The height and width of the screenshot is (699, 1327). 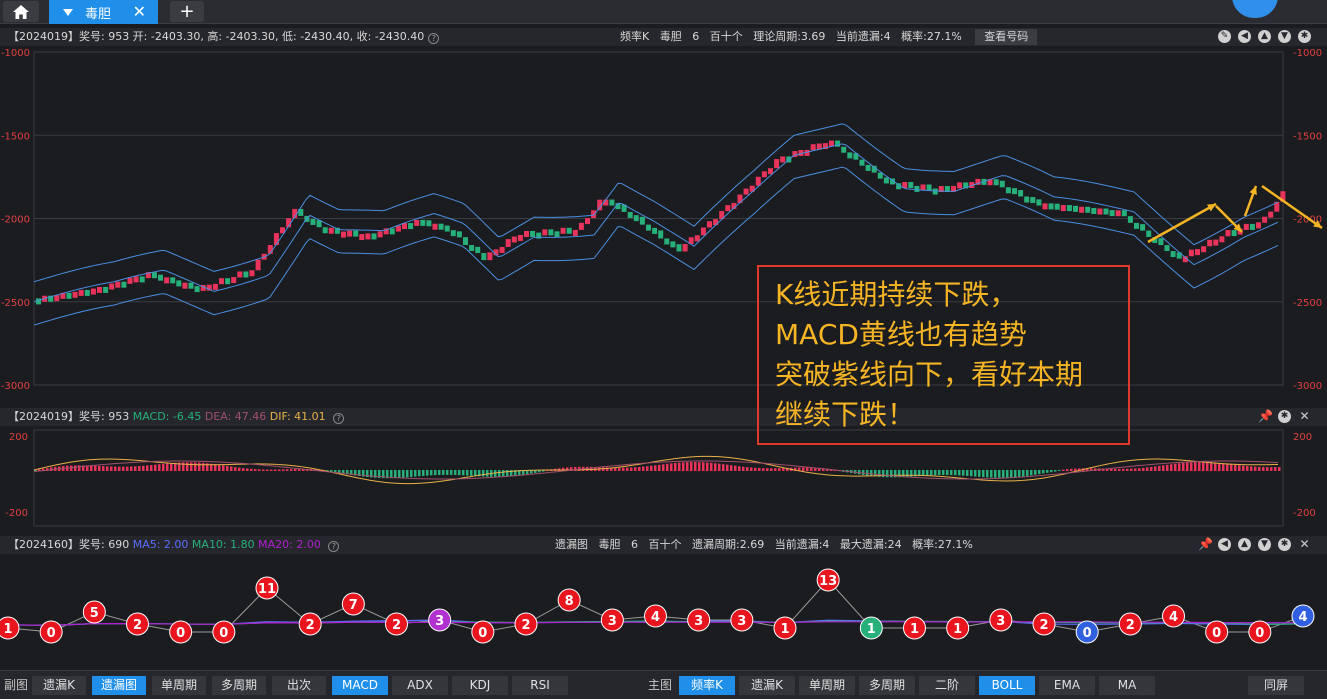 What do you see at coordinates (1127, 685) in the screenshot?
I see `main-ma-button: MA` at bounding box center [1127, 685].